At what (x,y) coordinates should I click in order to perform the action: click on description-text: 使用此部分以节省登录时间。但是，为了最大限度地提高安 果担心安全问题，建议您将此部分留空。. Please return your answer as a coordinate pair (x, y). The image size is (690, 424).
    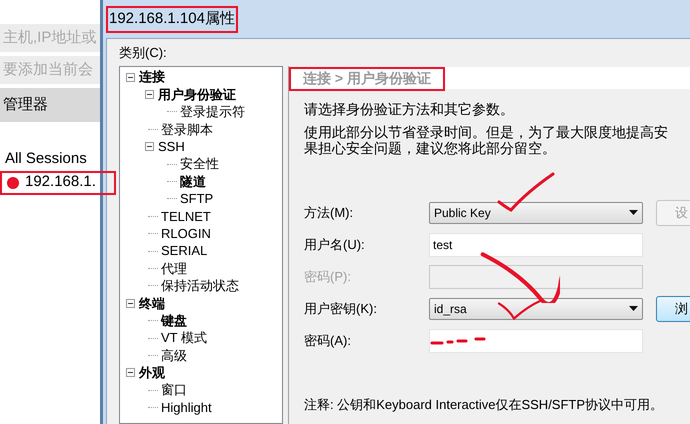
    Looking at the image, I should click on (486, 140).